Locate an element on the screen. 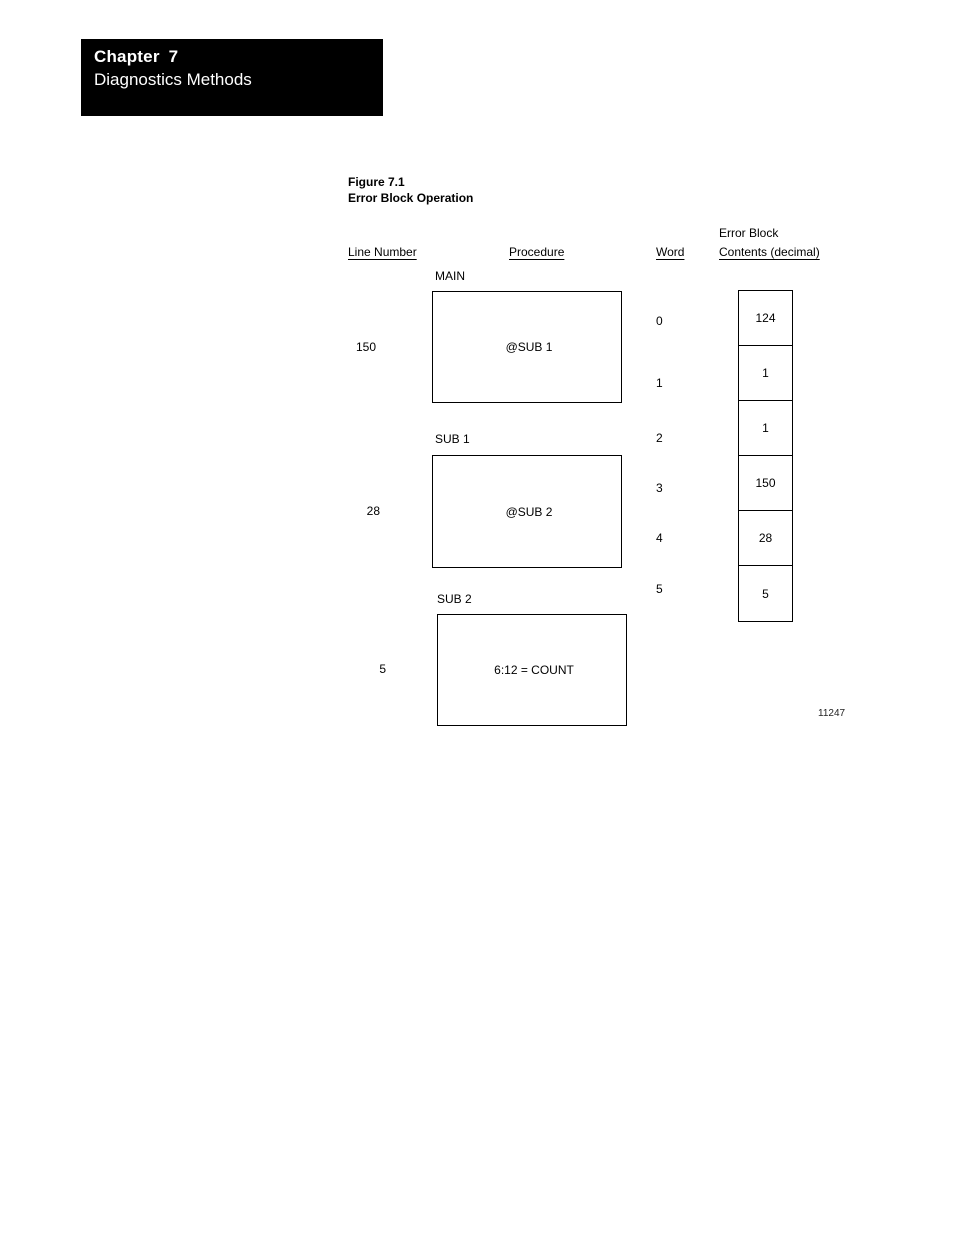 This screenshot has height=1235, width=954. word-index: 2 is located at coordinates (659, 438).